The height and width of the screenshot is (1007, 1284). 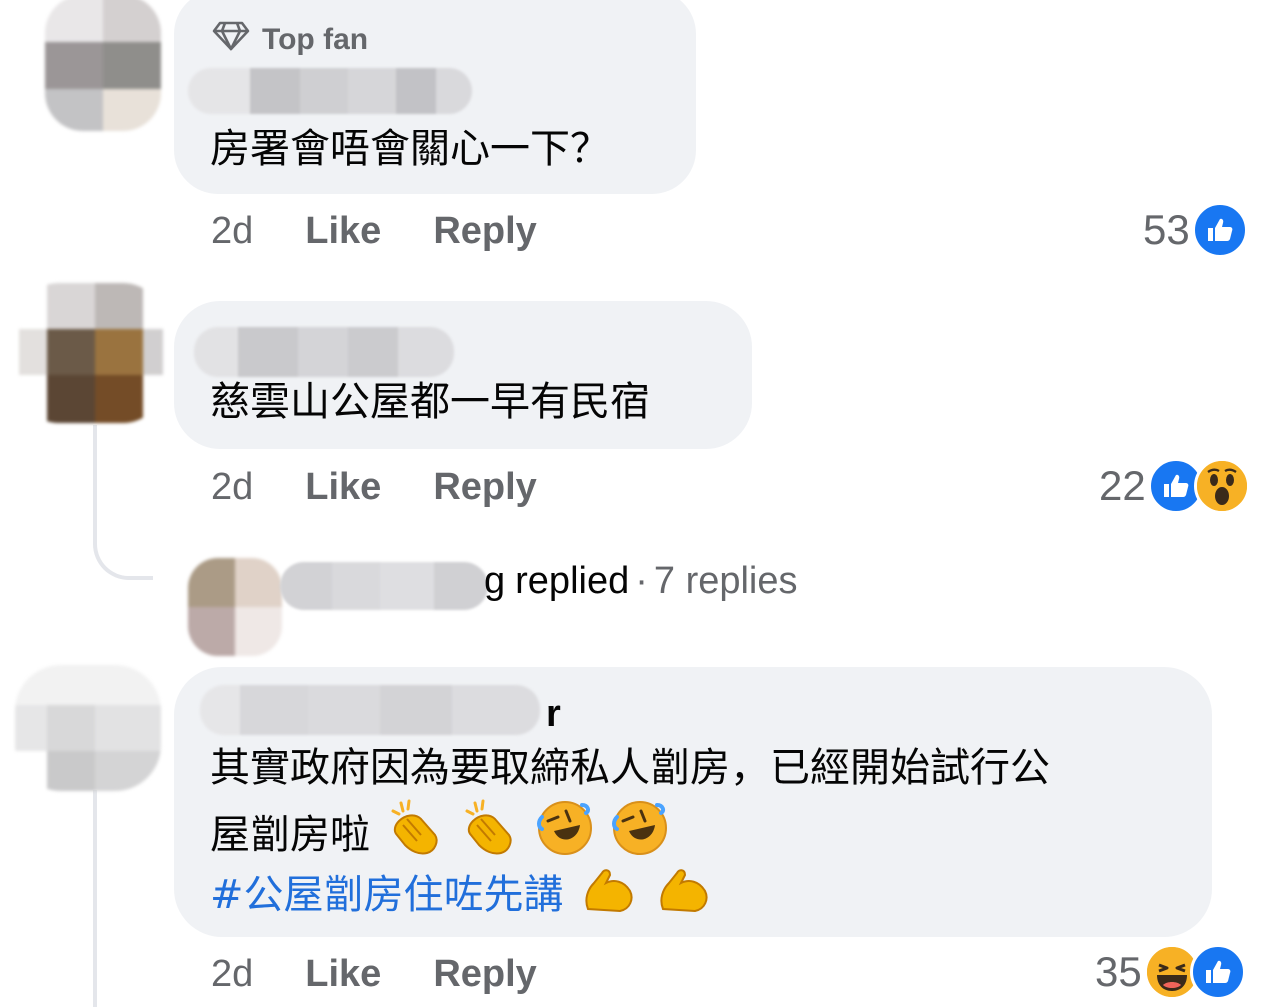 I want to click on hashtag-link: #公屋劏房住咗先講, so click(x=387, y=895).